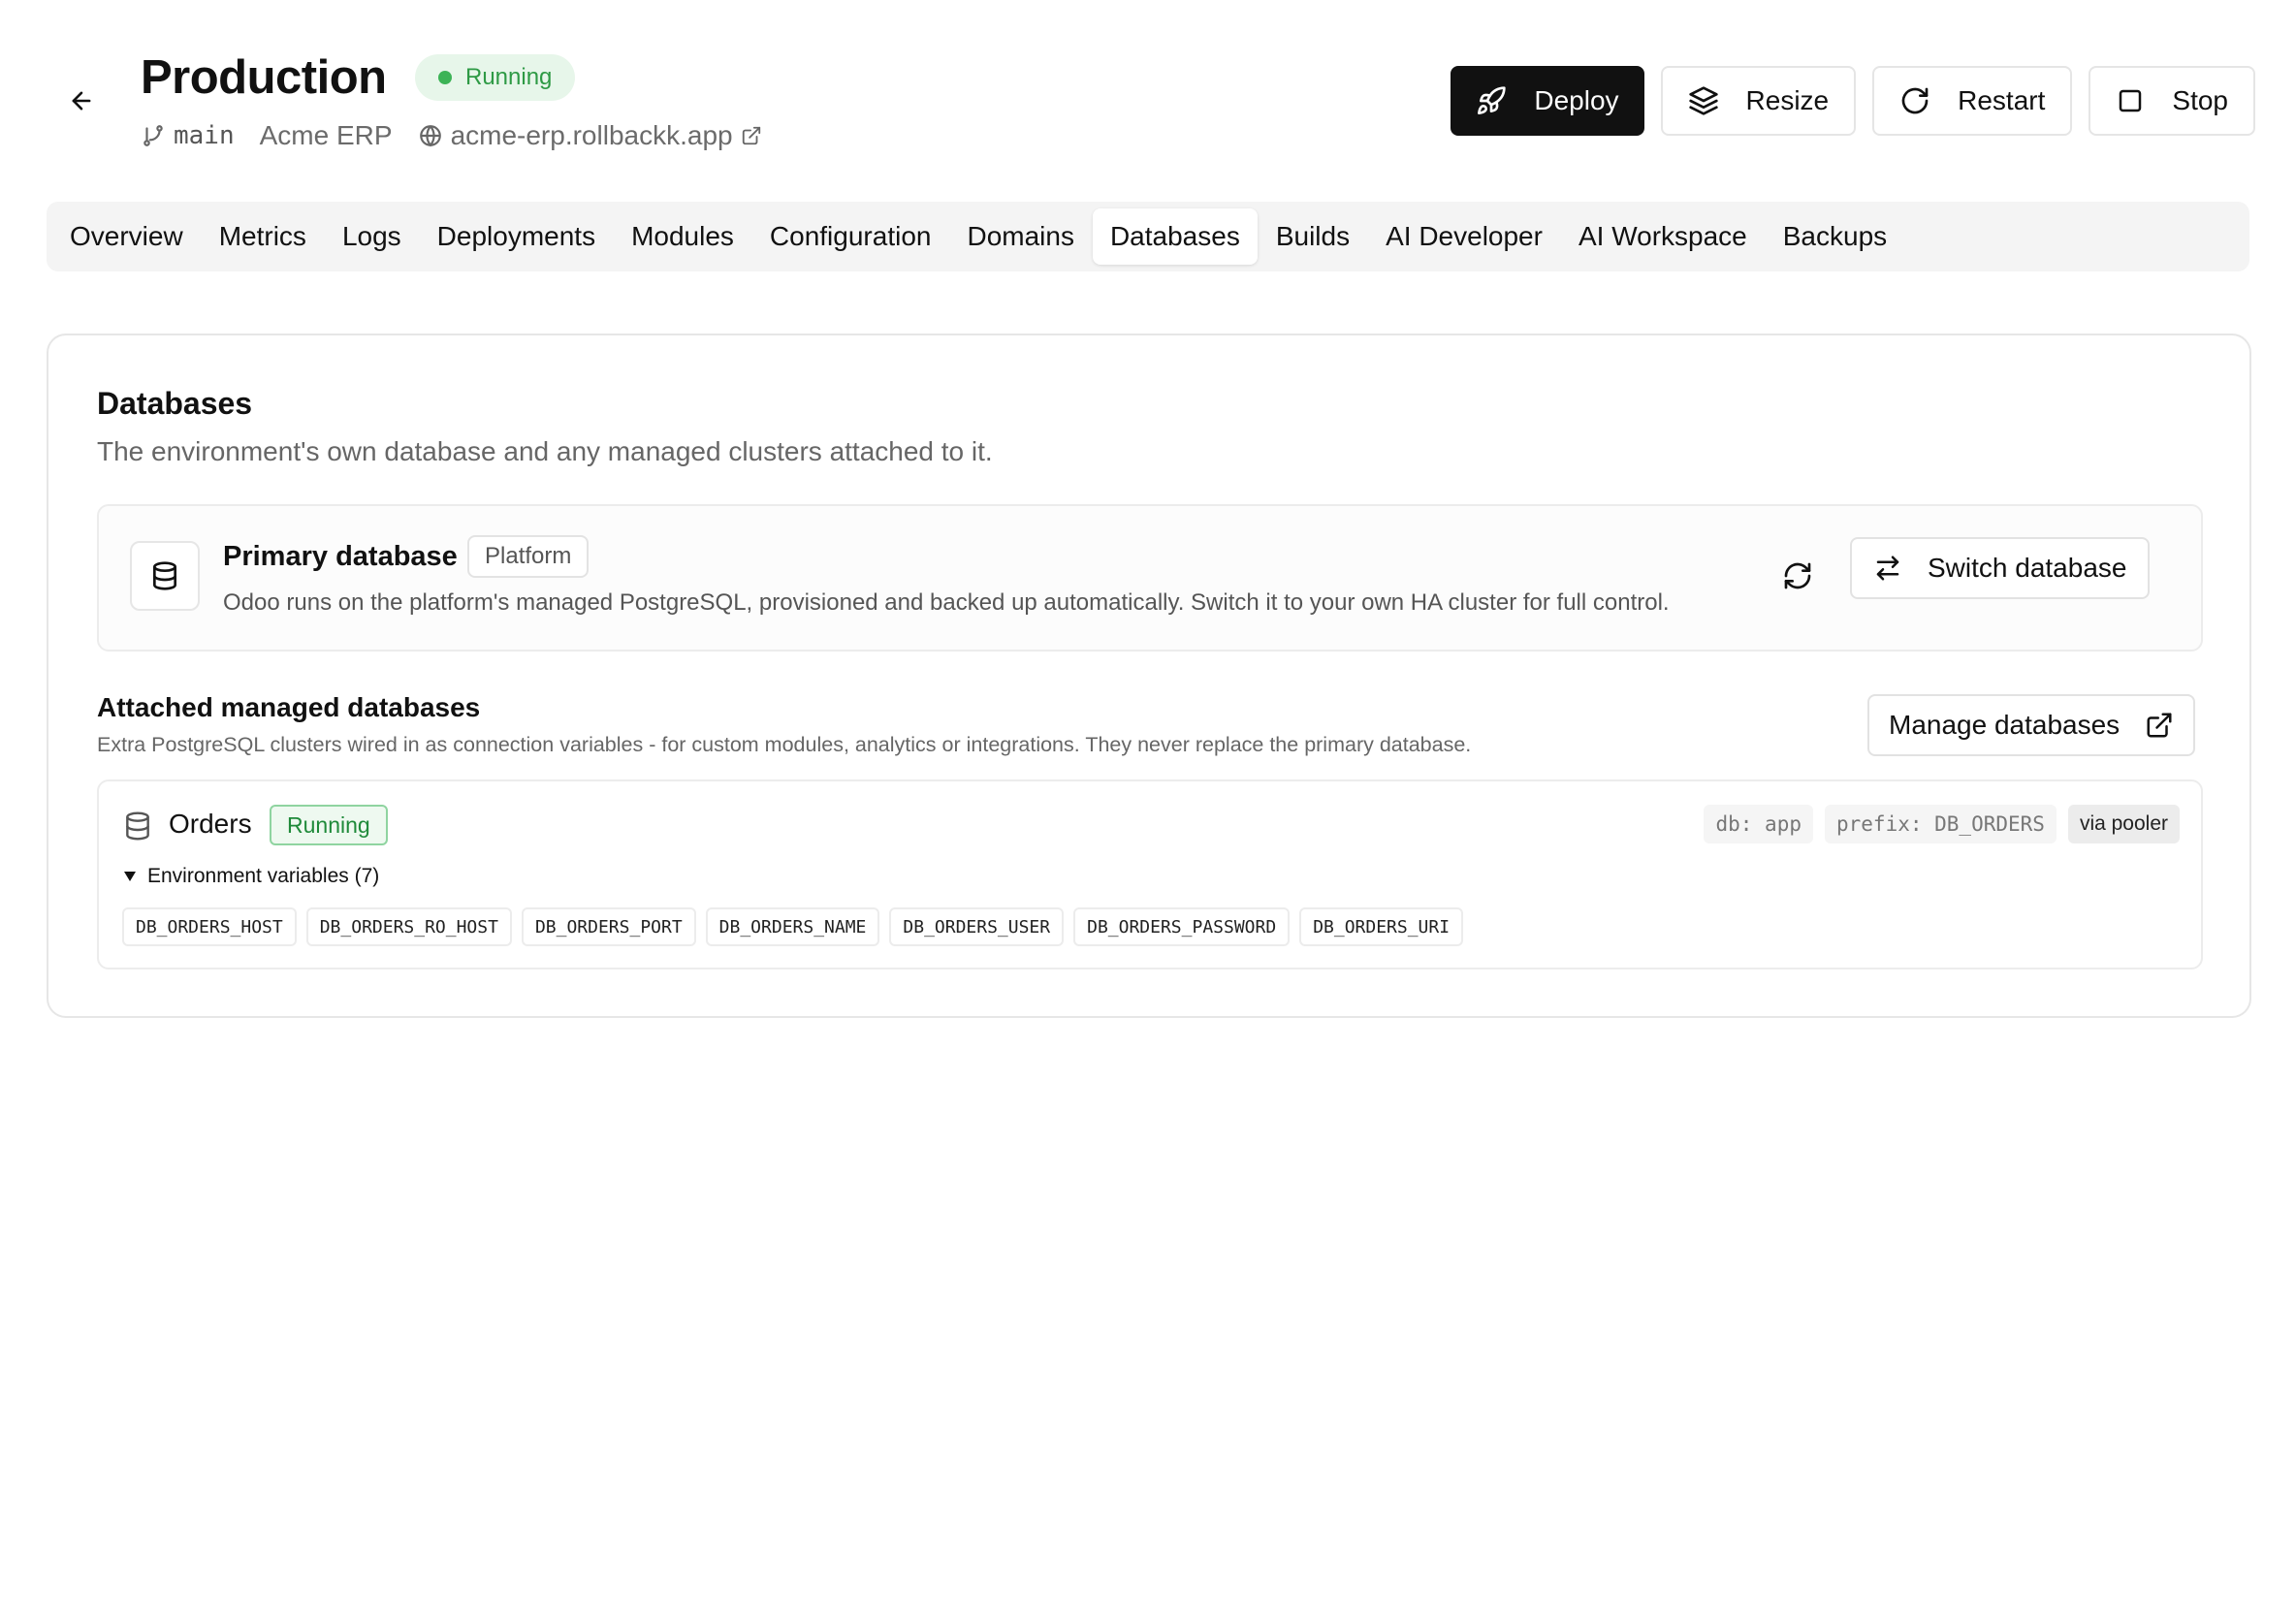 The width and height of the screenshot is (2296, 1621). What do you see at coordinates (210, 824) in the screenshot?
I see `database-name: Orders` at bounding box center [210, 824].